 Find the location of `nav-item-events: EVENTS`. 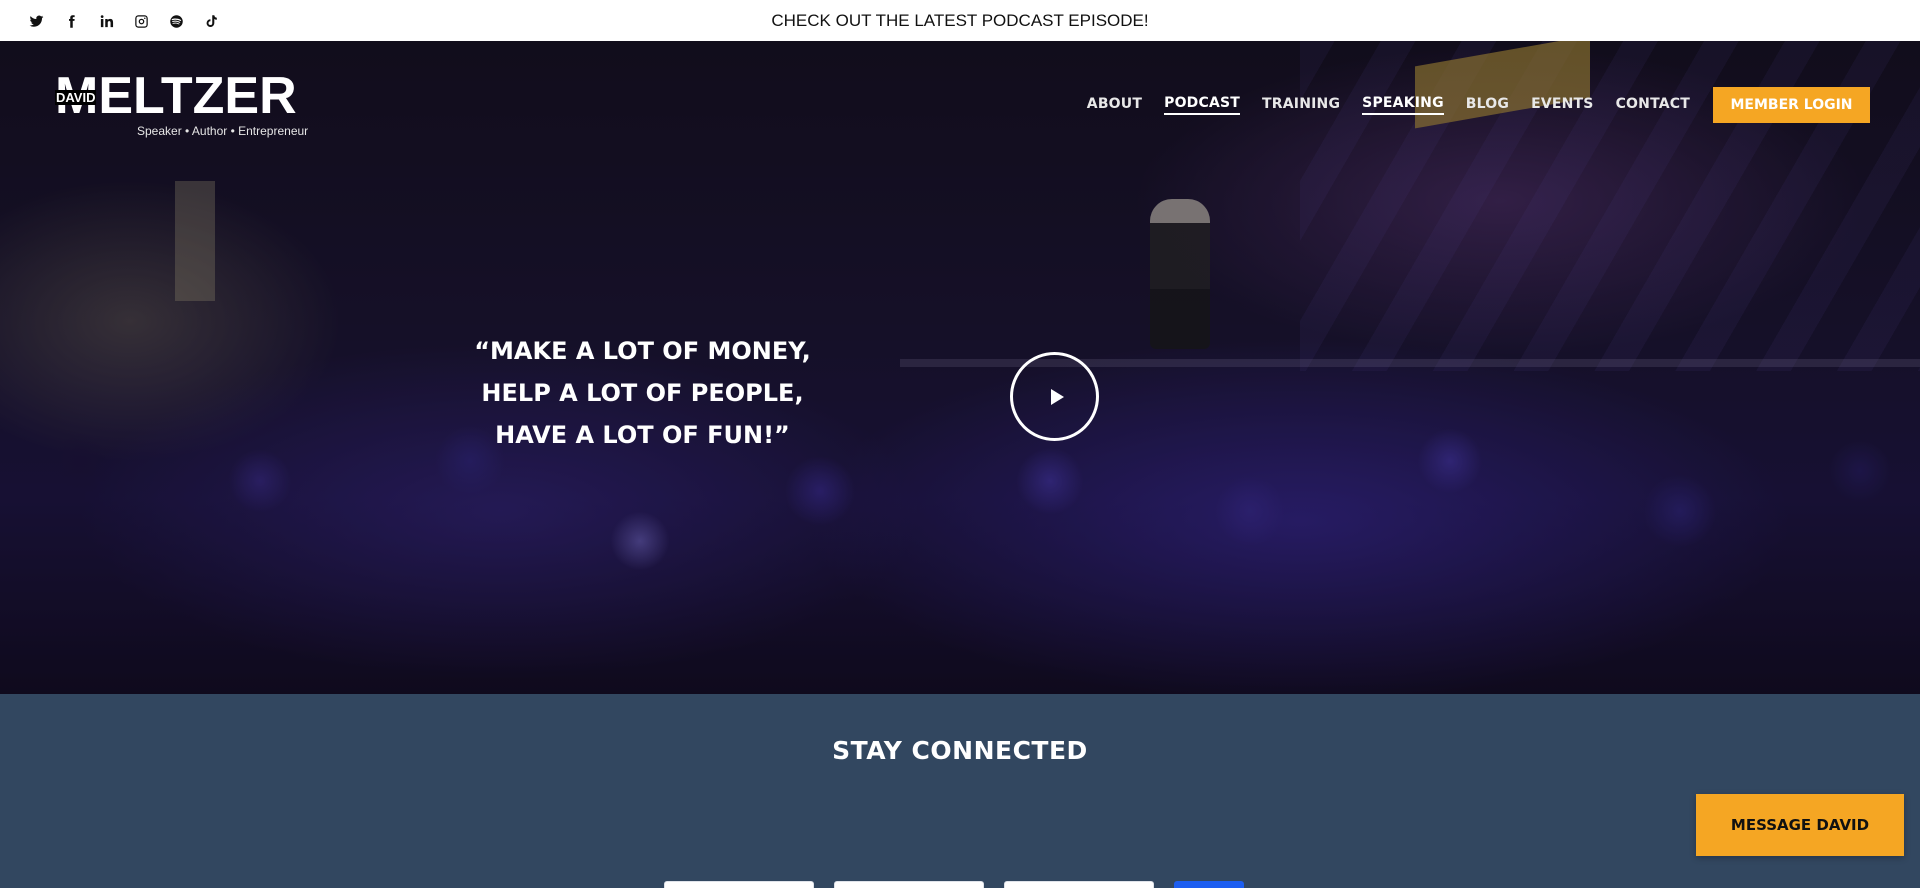

nav-item-events: EVENTS is located at coordinates (1562, 105).